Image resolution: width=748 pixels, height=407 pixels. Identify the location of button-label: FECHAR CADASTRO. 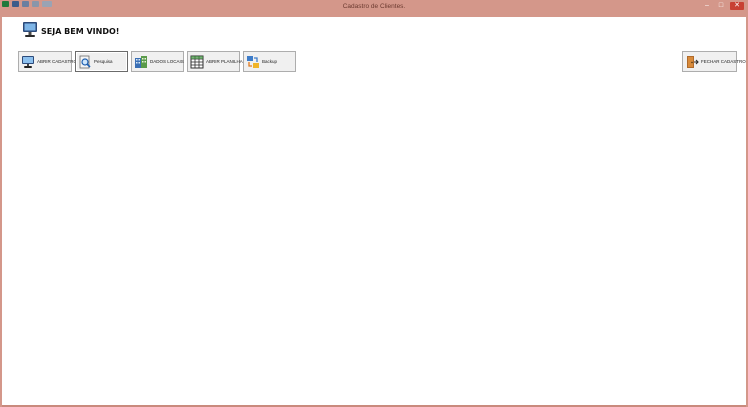
(723, 61).